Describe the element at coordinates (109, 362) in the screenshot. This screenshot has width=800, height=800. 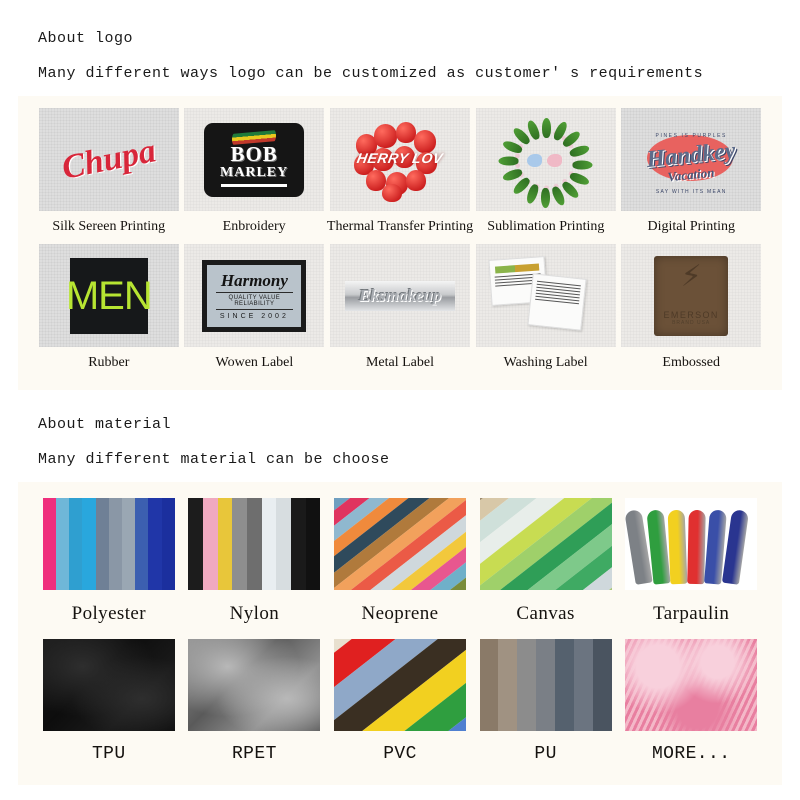
I see `logo-item-label: Rubber` at that location.